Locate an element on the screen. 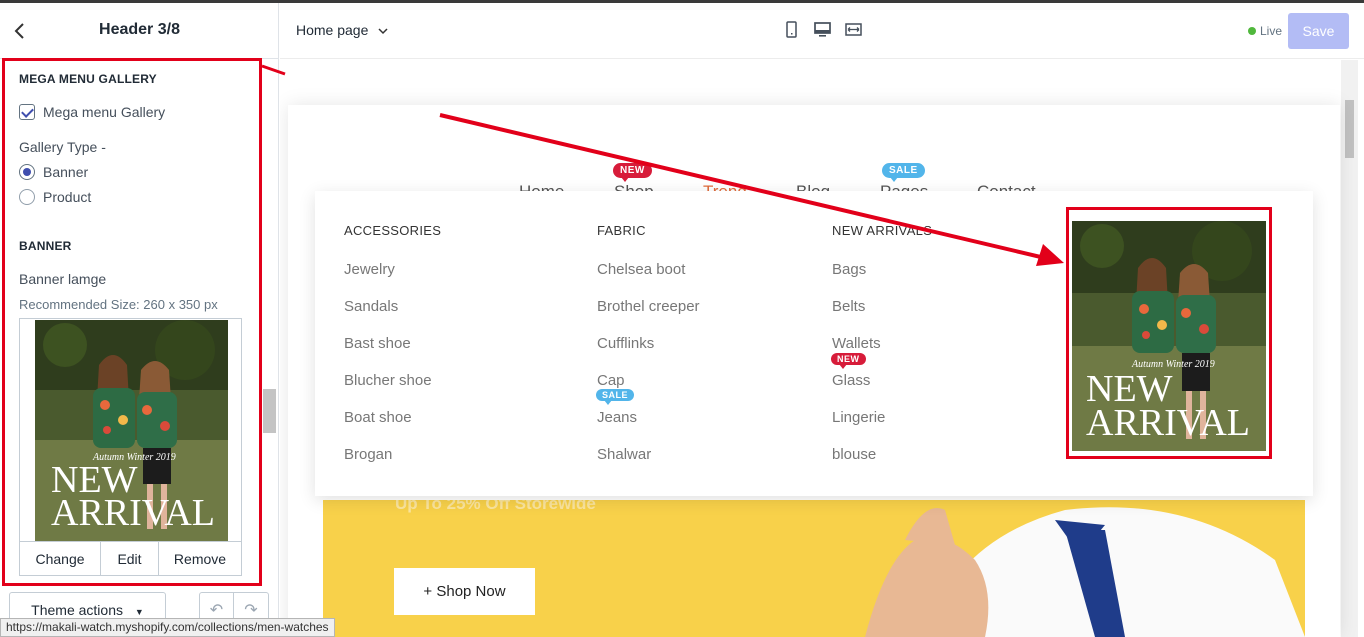 This screenshot has width=1364, height=637. nav-badge-sale: SALE is located at coordinates (903, 172).